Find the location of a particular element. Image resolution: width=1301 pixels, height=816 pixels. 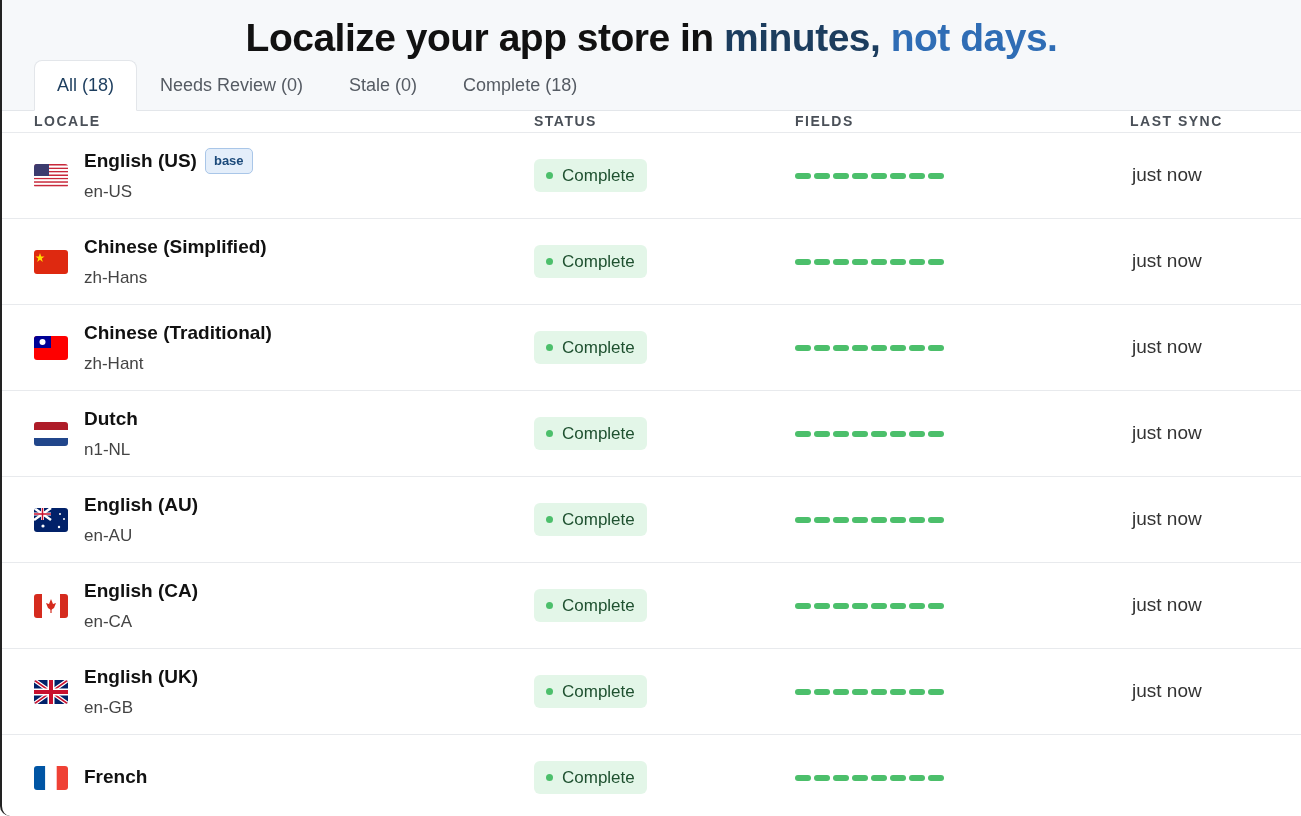

base-tag: base is located at coordinates (228, 161).